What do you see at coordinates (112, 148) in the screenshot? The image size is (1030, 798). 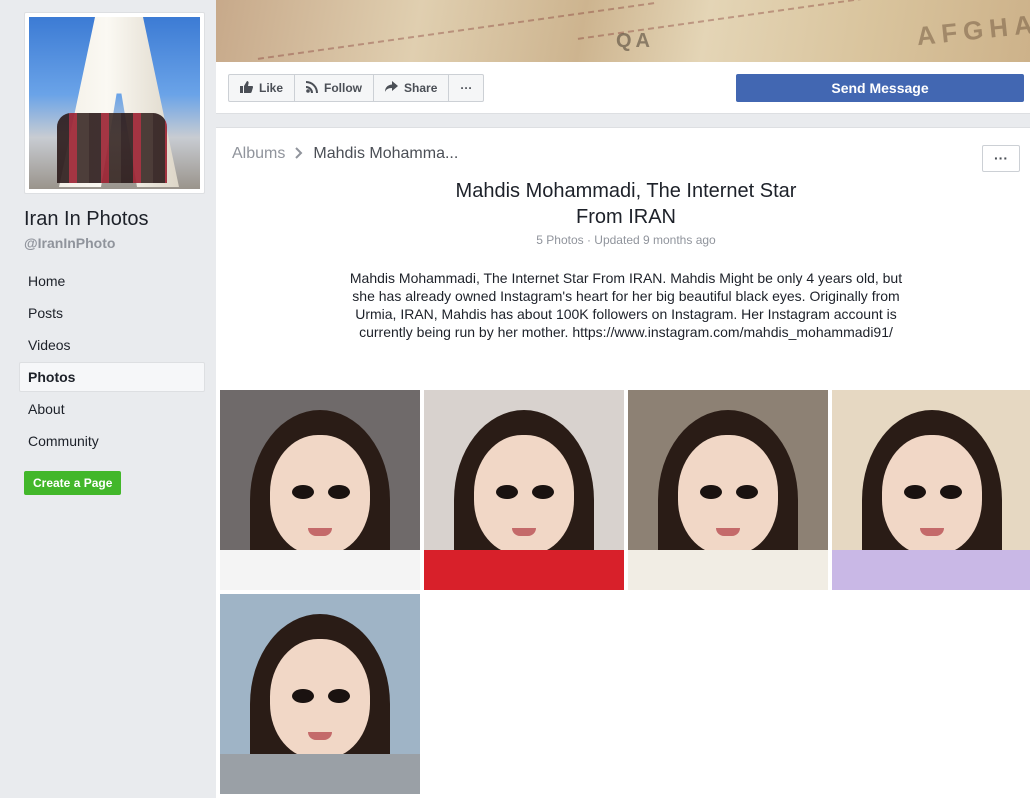 I see `people-image` at bounding box center [112, 148].